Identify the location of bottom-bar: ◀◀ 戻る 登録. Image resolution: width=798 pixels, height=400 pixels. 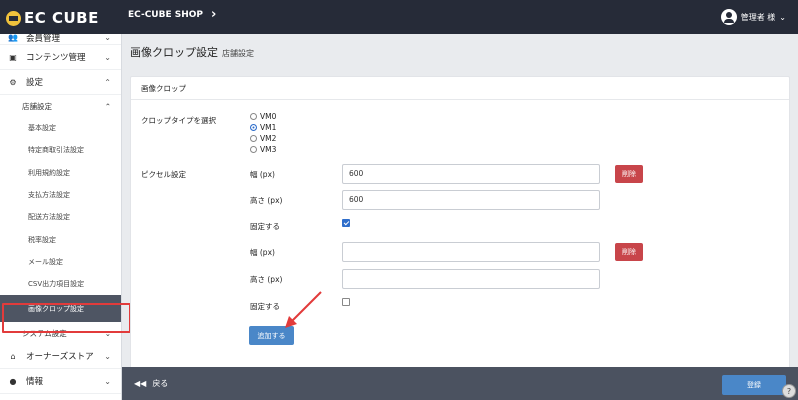
(460, 383).